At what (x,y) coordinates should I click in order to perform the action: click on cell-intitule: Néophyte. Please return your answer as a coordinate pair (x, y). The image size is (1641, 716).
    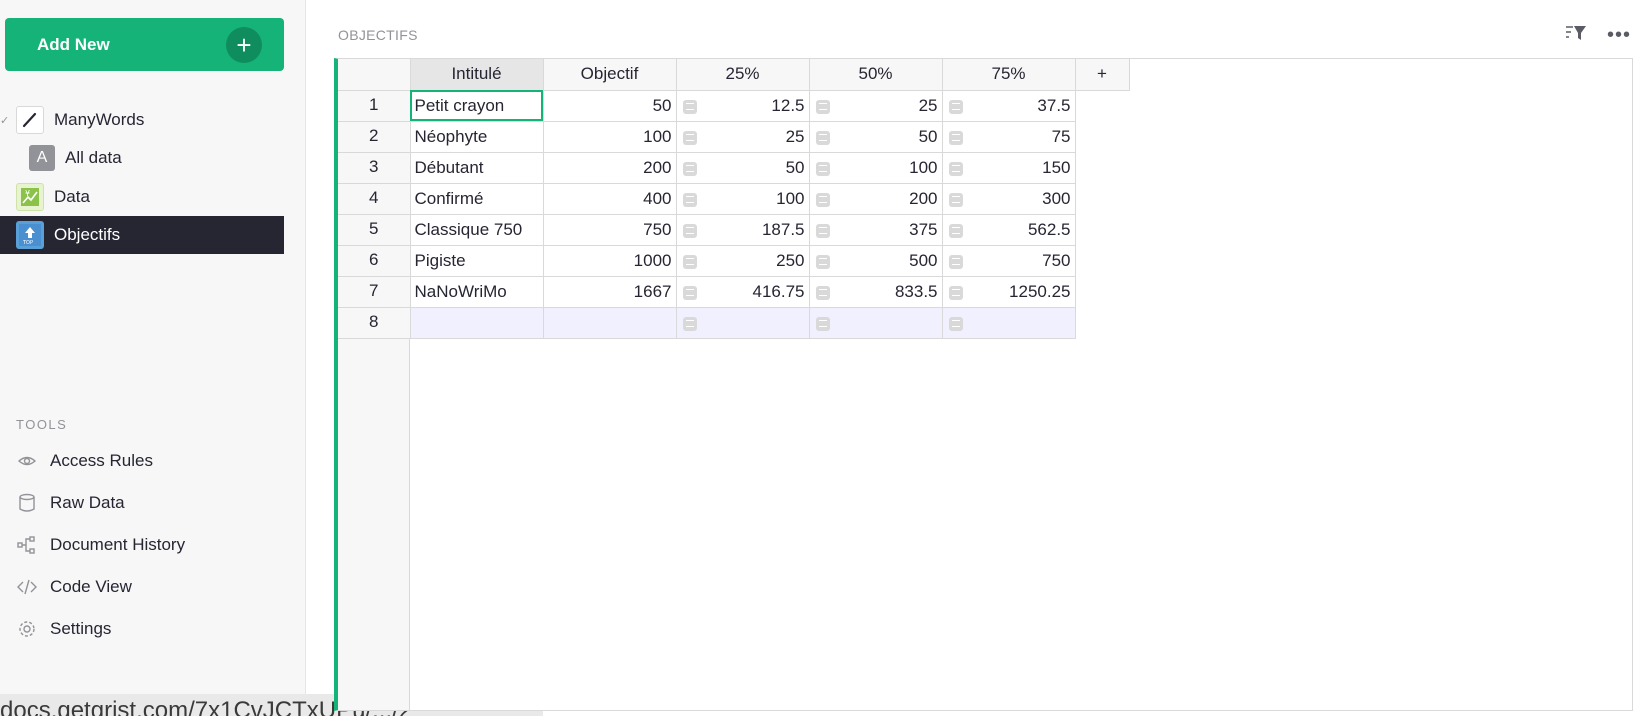
    Looking at the image, I should click on (477, 137).